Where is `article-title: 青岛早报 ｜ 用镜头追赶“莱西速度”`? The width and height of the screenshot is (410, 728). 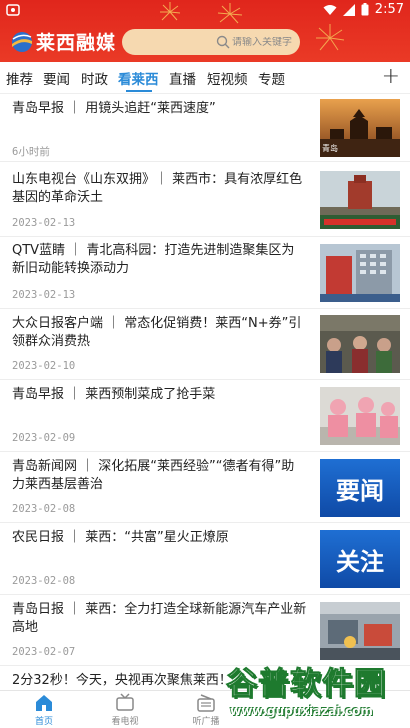
article-title: 青岛早报 ｜ 用镜头追赶“莱西速度” is located at coordinates (114, 108).